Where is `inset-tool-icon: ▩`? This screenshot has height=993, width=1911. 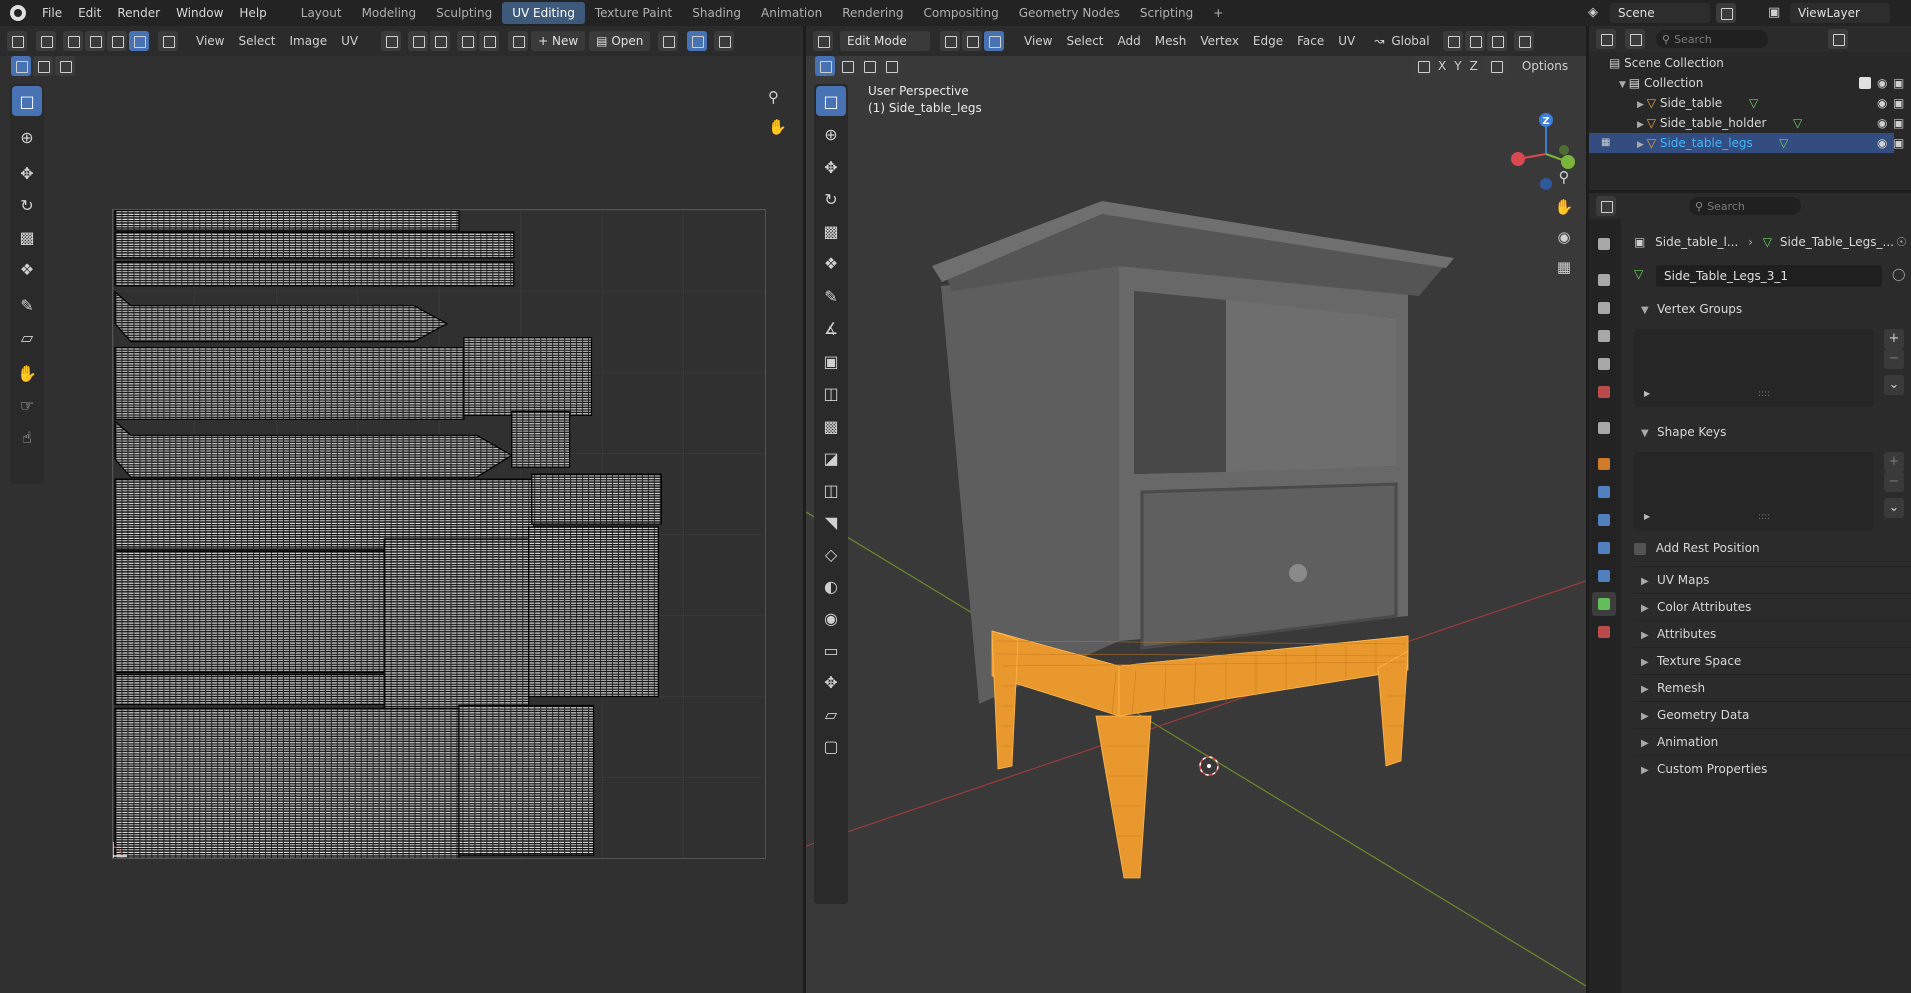 inset-tool-icon: ▩ is located at coordinates (831, 426).